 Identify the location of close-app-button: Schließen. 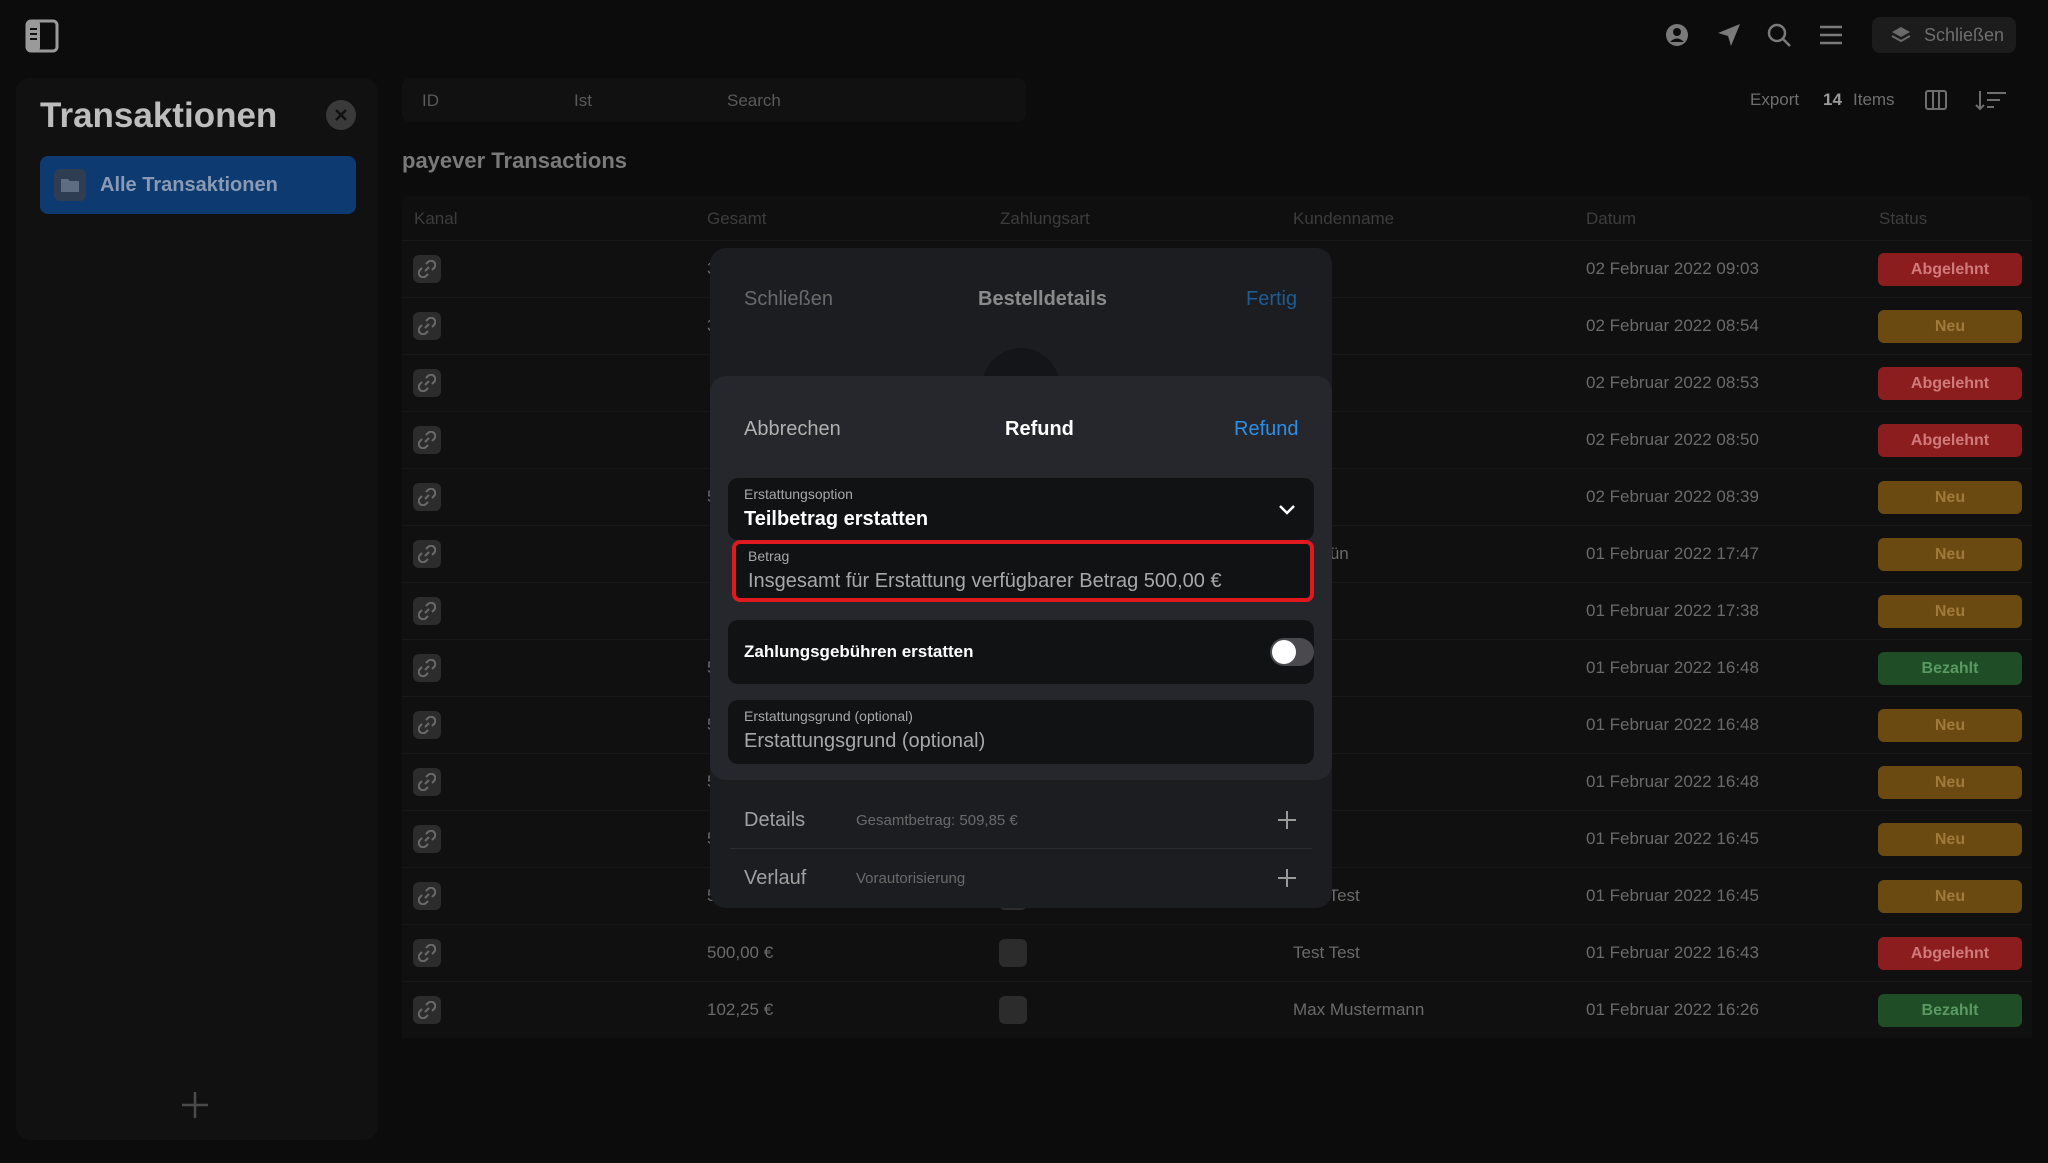
(1944, 35).